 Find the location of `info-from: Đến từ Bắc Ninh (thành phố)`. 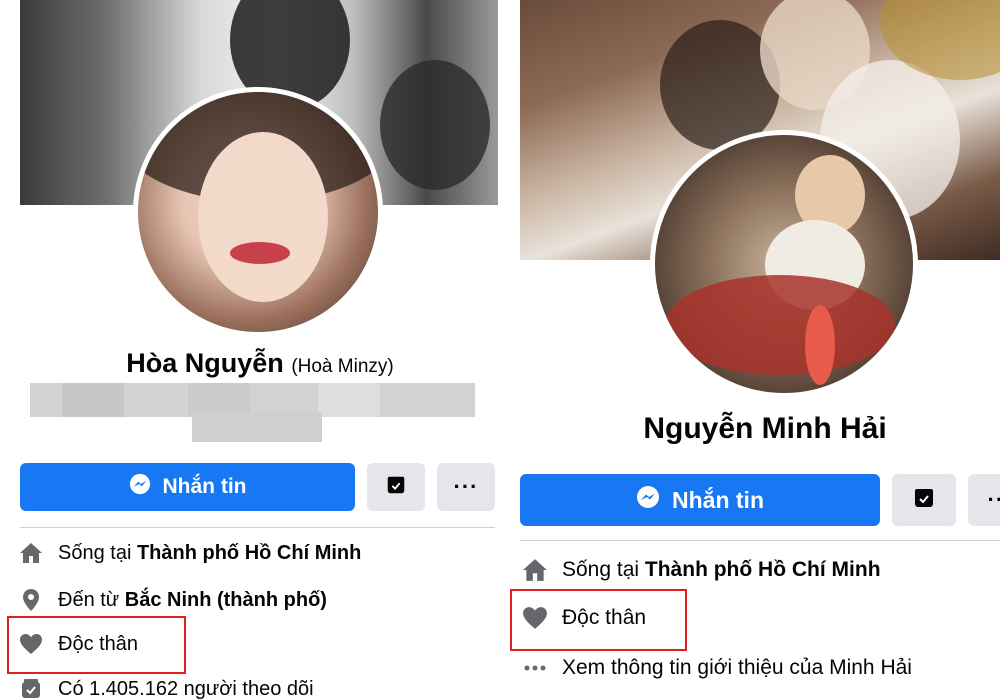

info-from: Đến từ Bắc Ninh (thành phố) is located at coordinates (172, 600).